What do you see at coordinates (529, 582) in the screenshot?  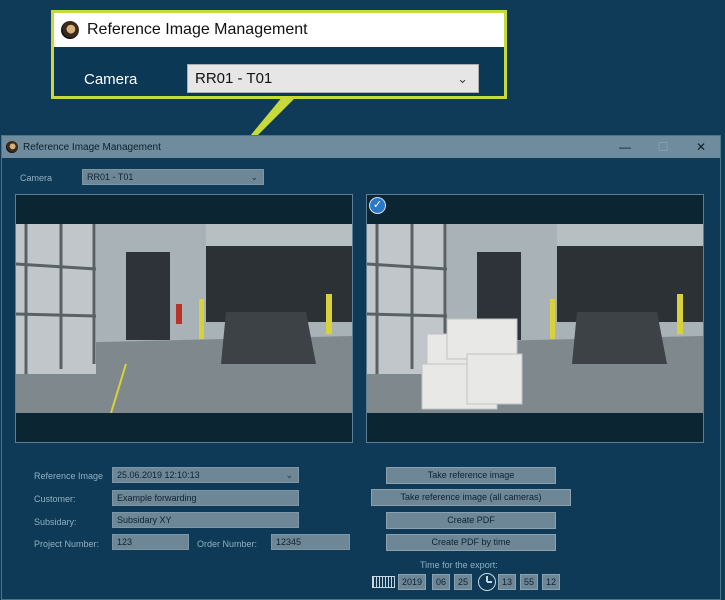 I see `export-minute-field: 55` at bounding box center [529, 582].